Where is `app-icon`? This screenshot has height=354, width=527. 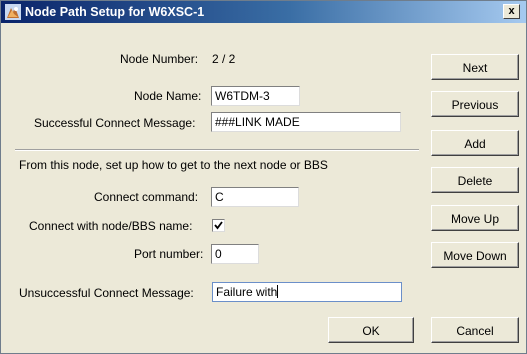
app-icon is located at coordinates (13, 12).